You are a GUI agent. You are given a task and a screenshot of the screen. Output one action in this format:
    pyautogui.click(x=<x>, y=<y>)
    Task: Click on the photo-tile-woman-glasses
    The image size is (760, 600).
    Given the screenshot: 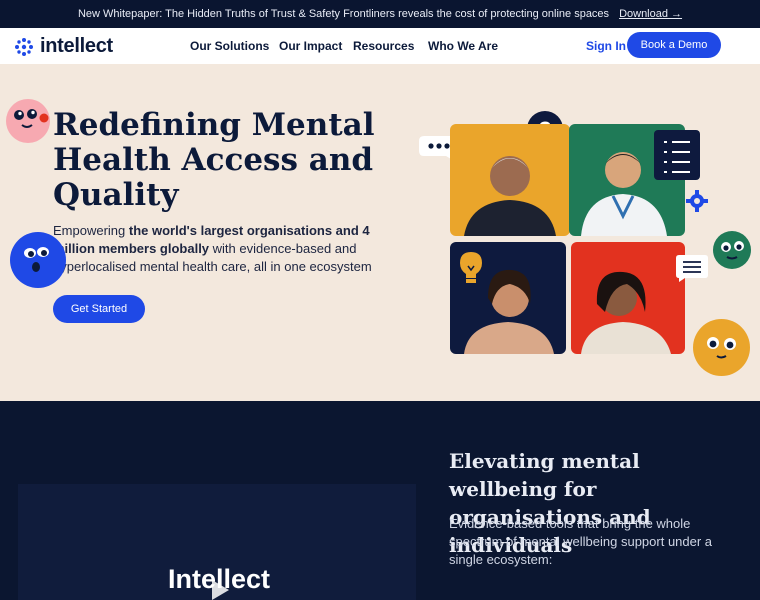 What is the action you would take?
    pyautogui.click(x=628, y=298)
    